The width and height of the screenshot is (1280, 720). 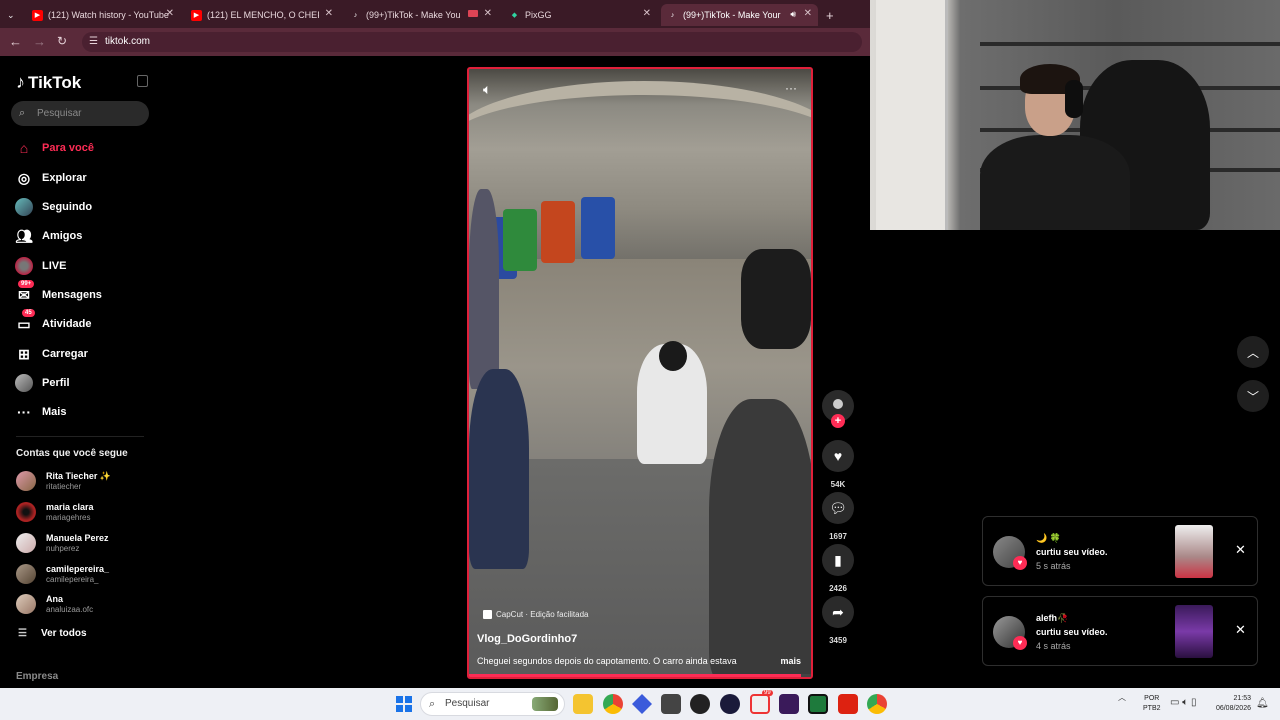 I want to click on tab-youtube-history: ▶ (121) Watch history - YouTube ✕, so click(x=103, y=15).